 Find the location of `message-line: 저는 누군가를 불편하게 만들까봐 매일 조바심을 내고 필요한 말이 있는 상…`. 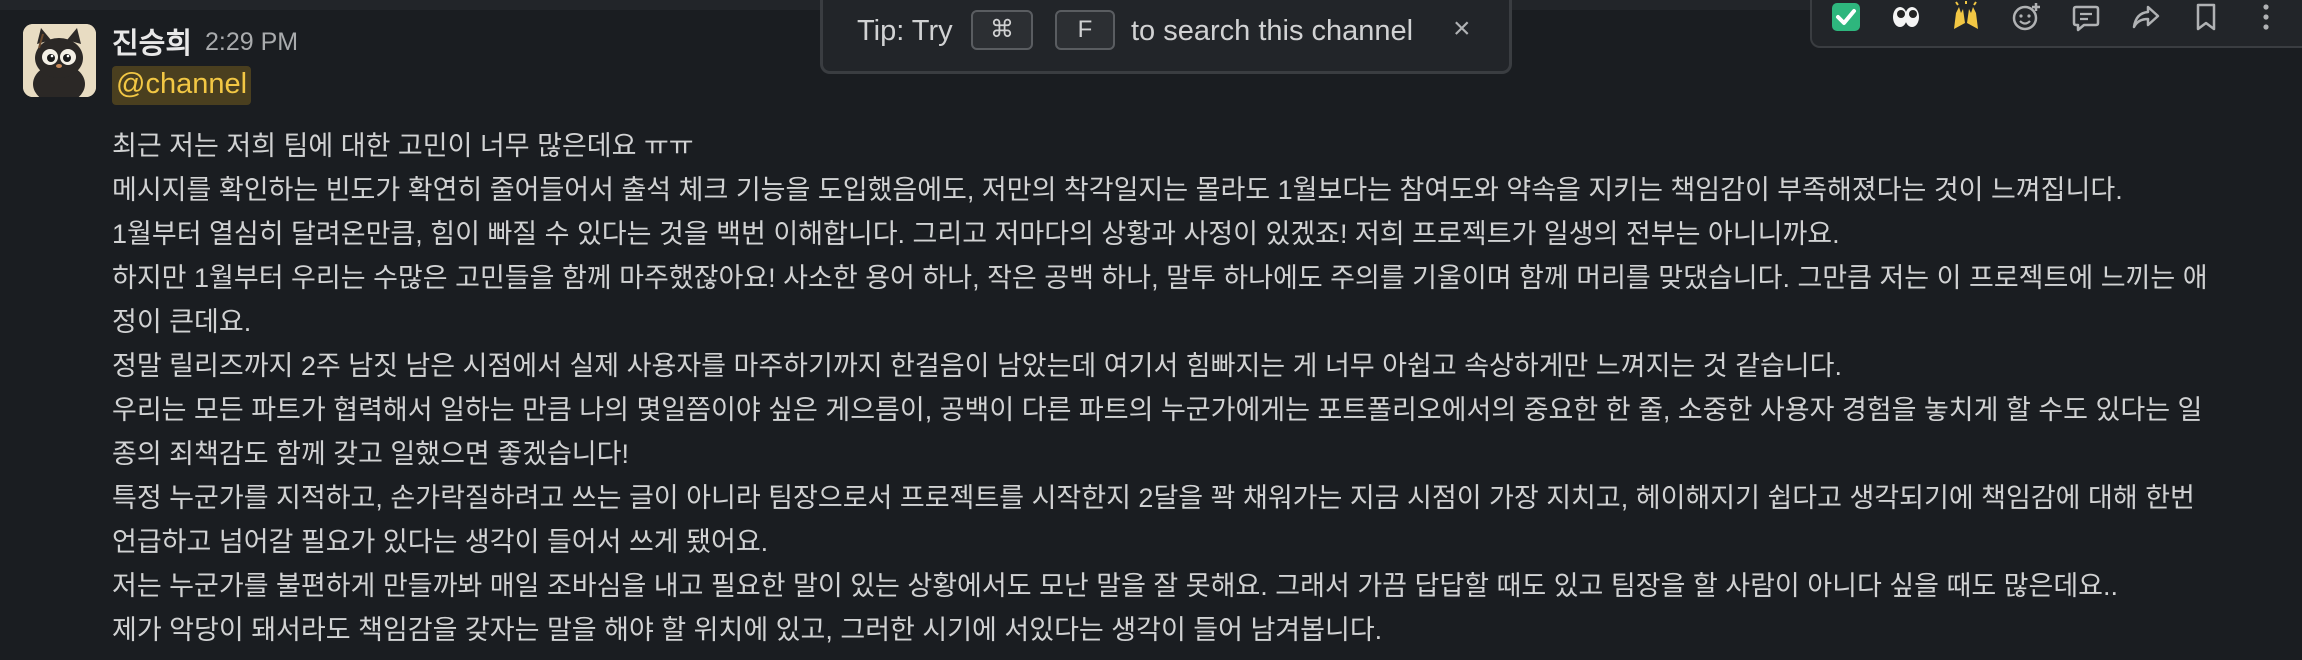

message-line: 저는 누군가를 불편하게 만들까봐 매일 조바심을 내고 필요한 말이 있는 상… is located at coordinates (1115, 586).